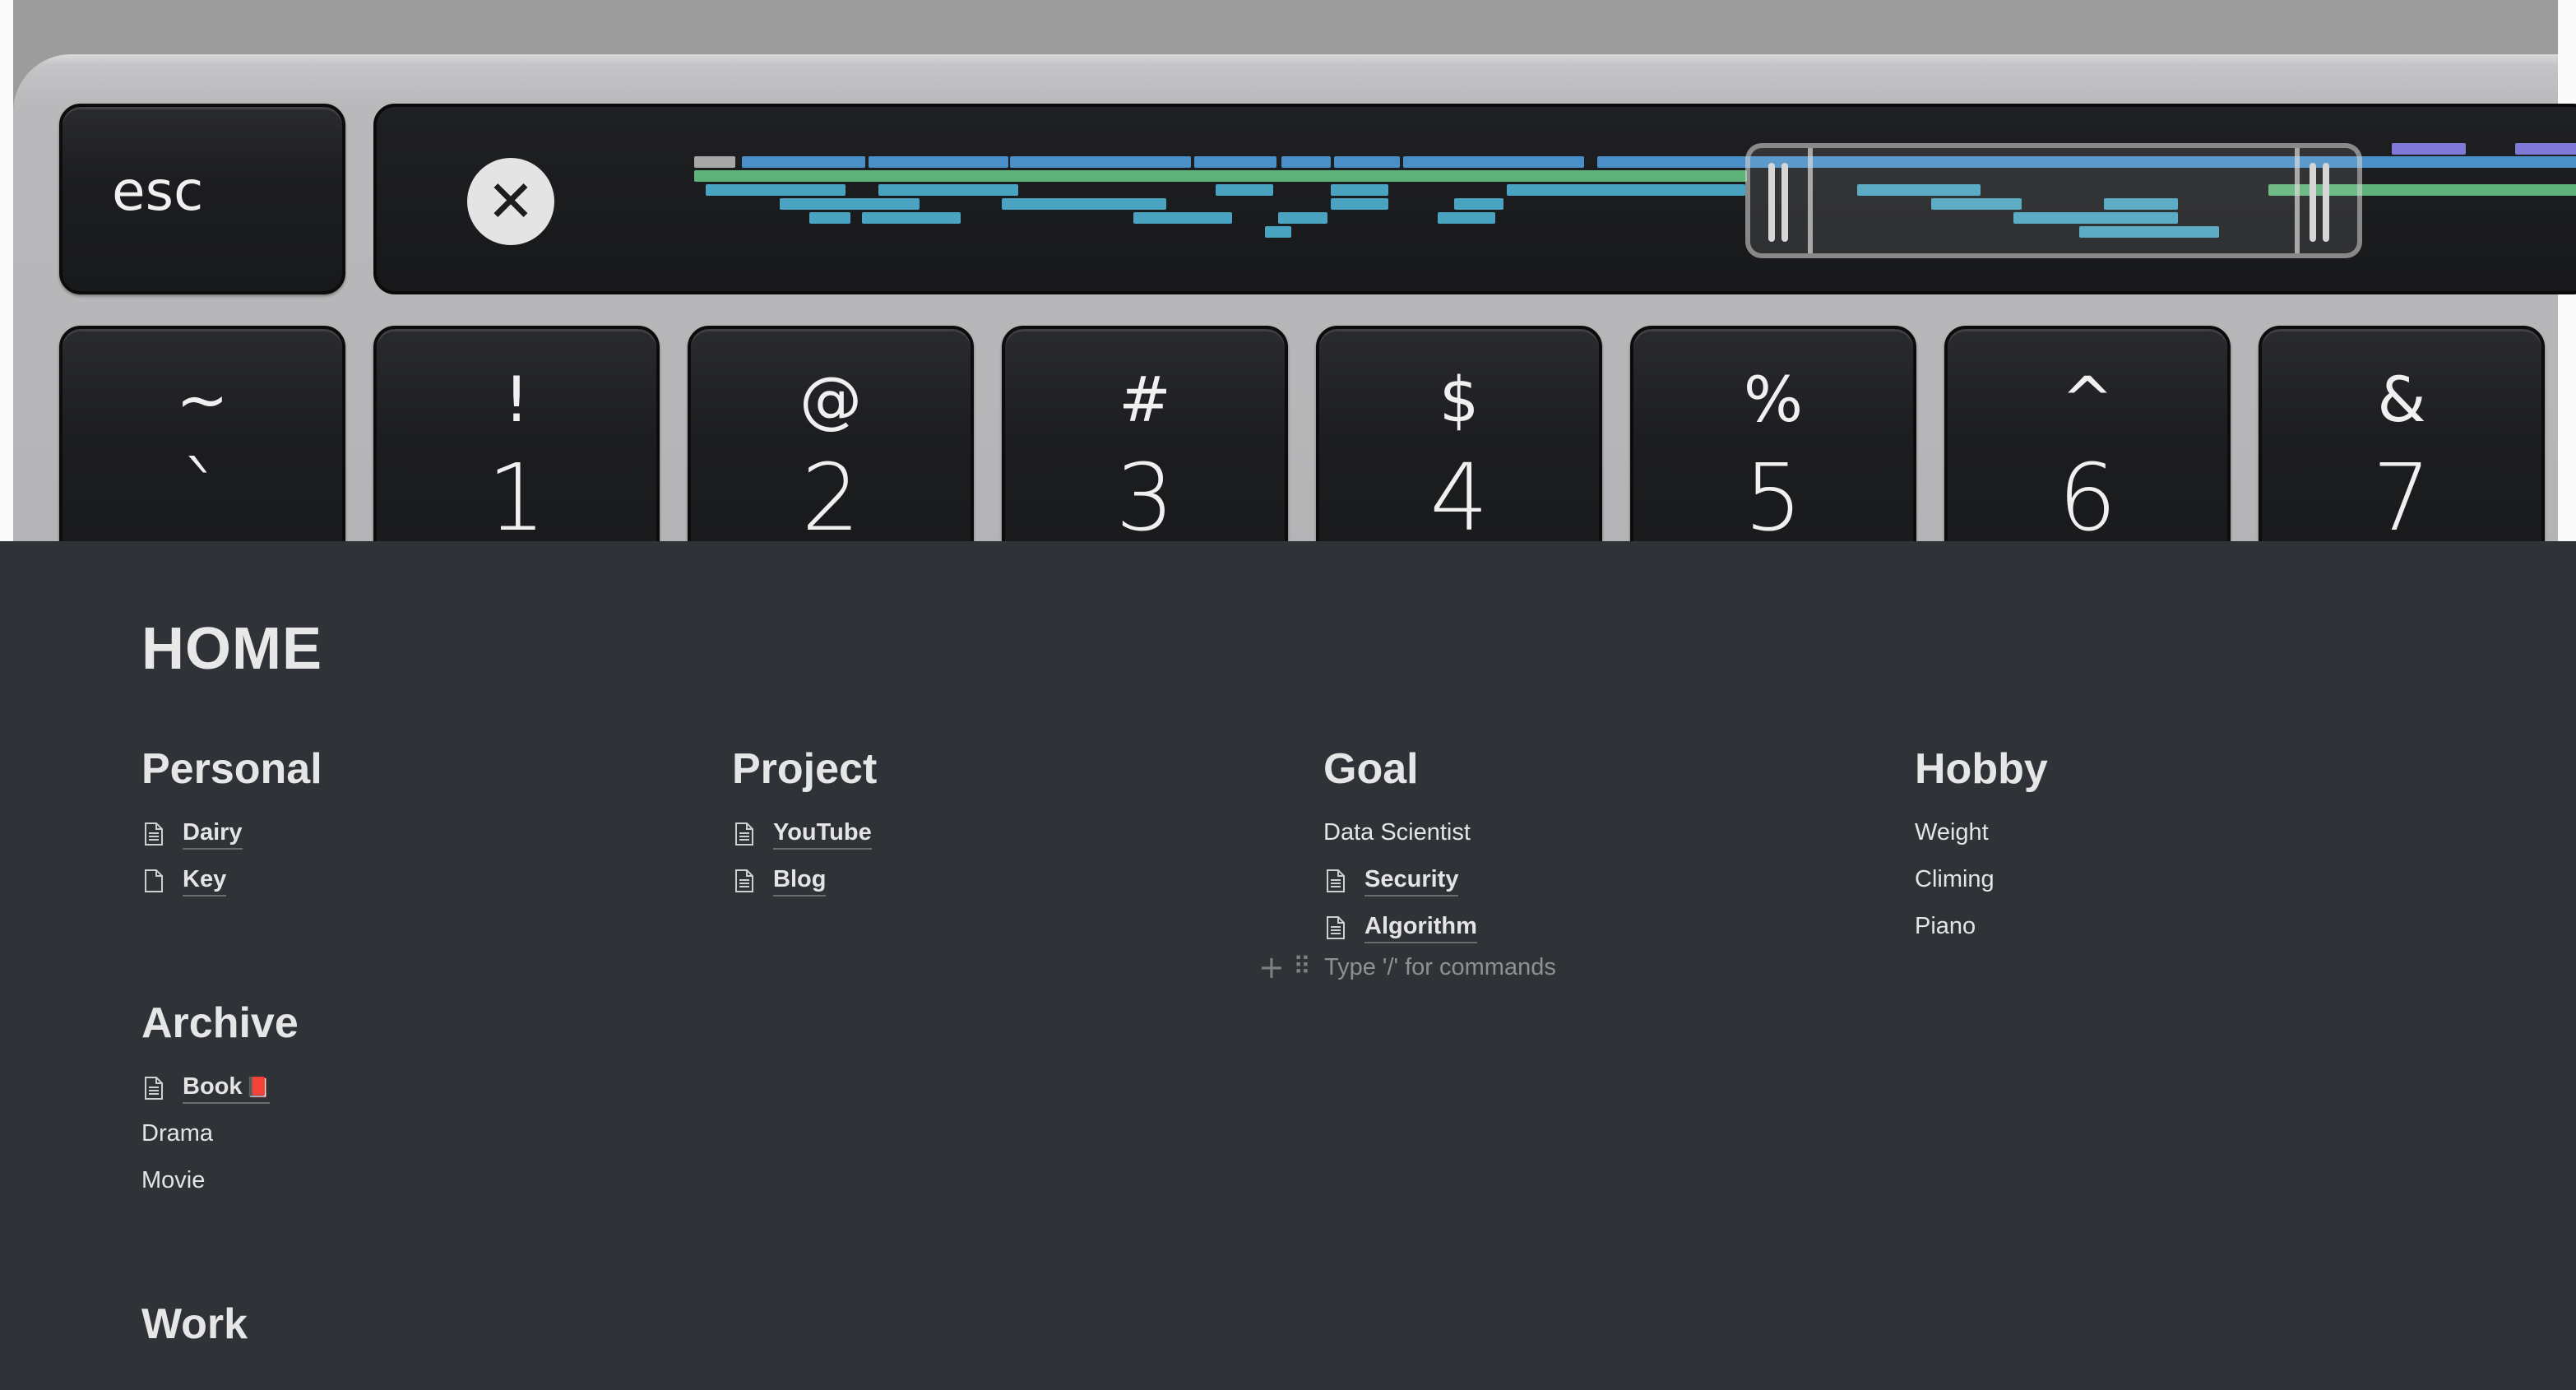  I want to click on scrubber-right-handle-icon, so click(2325, 202).